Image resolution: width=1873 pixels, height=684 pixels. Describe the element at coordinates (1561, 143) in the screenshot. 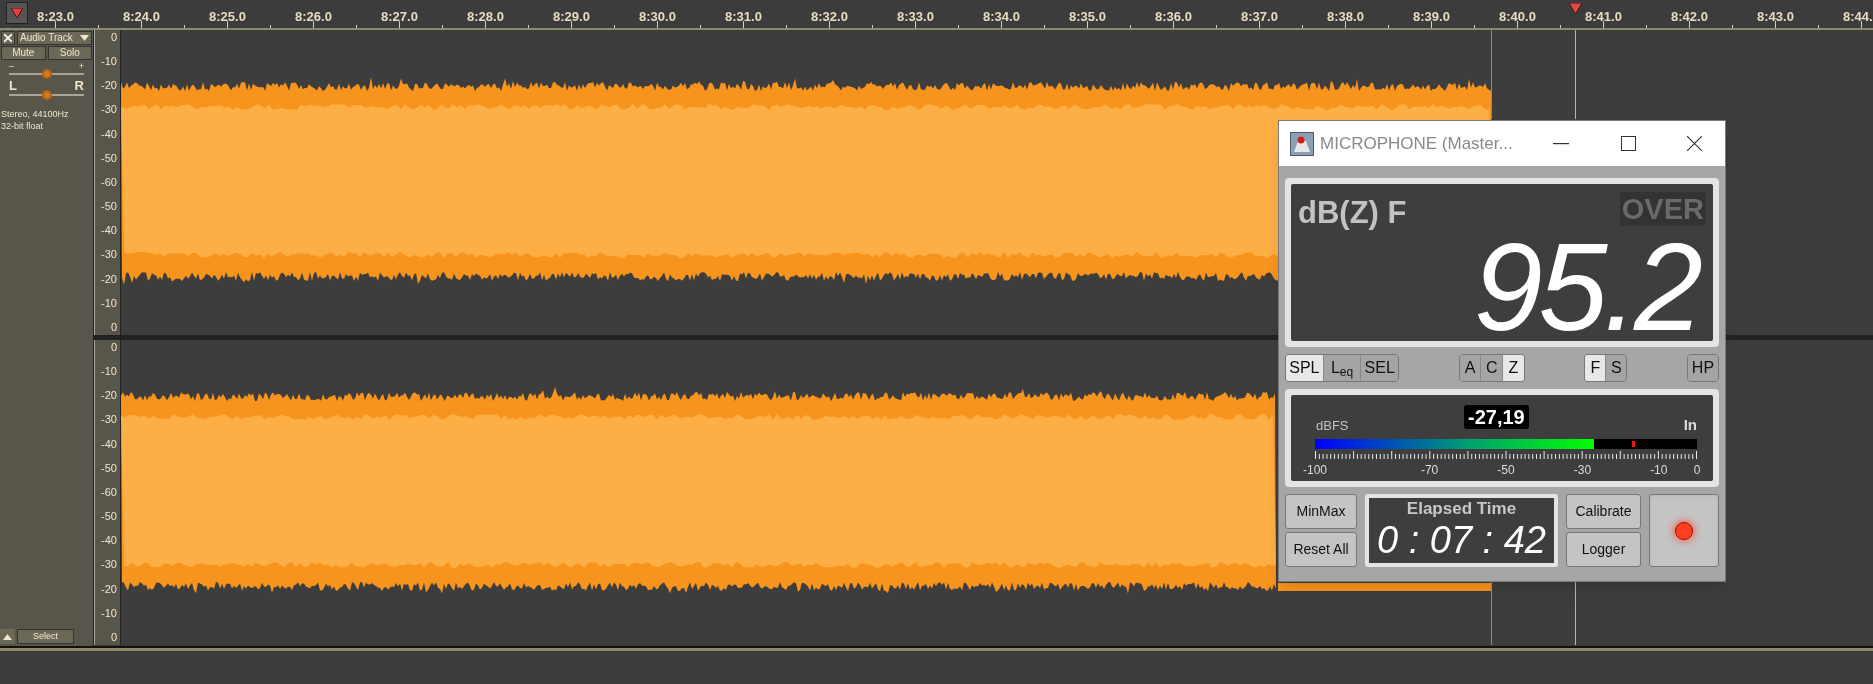

I see `minimize-icon` at that location.